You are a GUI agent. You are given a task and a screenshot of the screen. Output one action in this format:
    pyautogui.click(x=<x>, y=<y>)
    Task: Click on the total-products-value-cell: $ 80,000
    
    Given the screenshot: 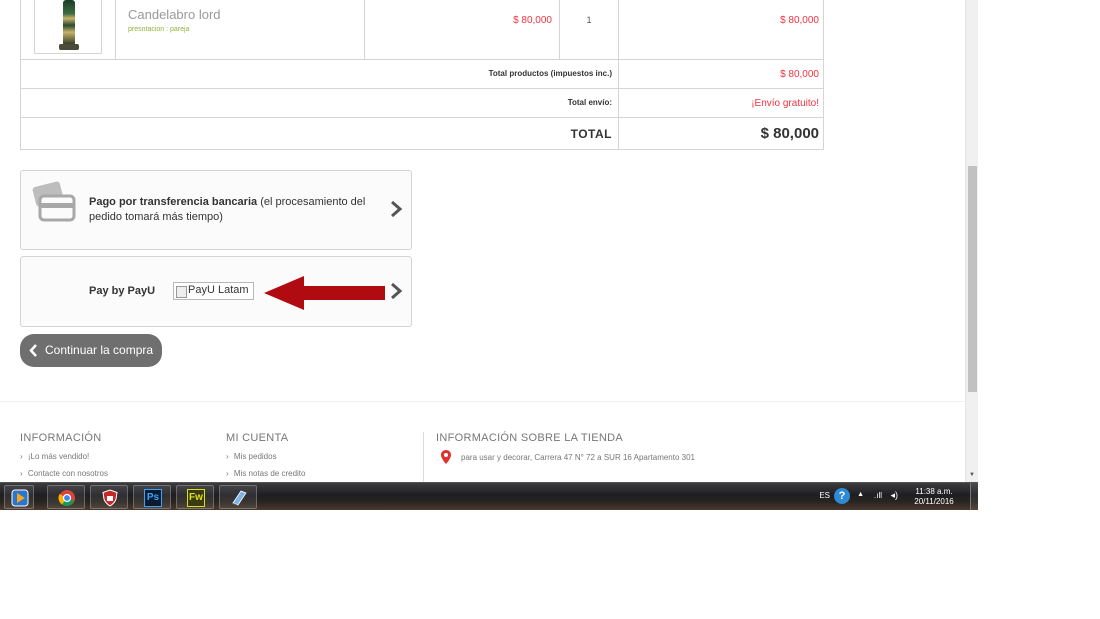 What is the action you would take?
    pyautogui.click(x=722, y=74)
    